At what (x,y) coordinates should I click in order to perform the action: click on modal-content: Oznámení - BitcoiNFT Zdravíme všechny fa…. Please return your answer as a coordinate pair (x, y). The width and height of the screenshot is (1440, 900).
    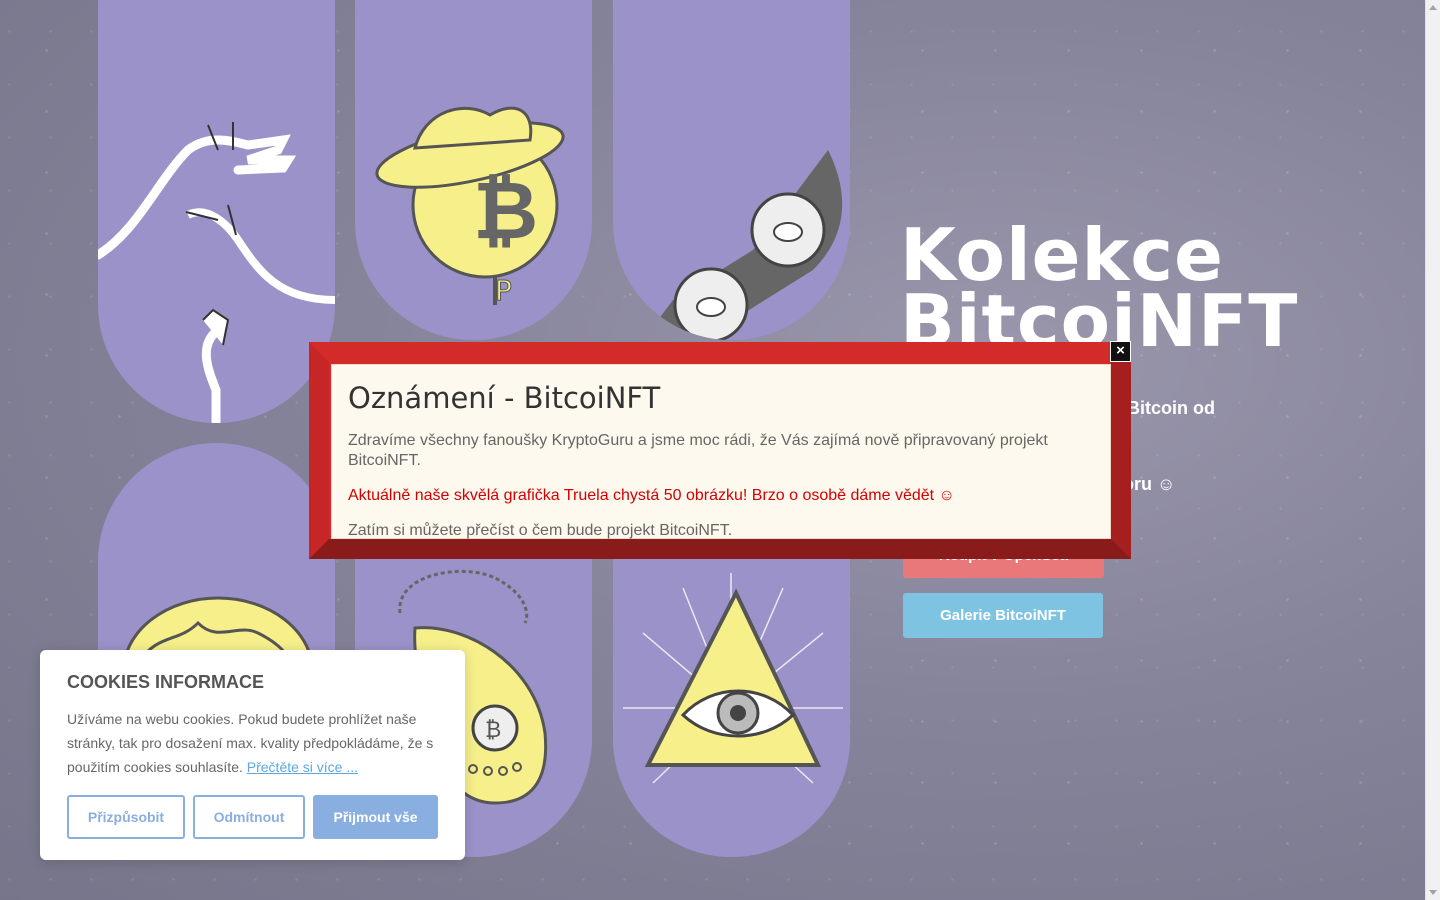
    Looking at the image, I should click on (721, 451).